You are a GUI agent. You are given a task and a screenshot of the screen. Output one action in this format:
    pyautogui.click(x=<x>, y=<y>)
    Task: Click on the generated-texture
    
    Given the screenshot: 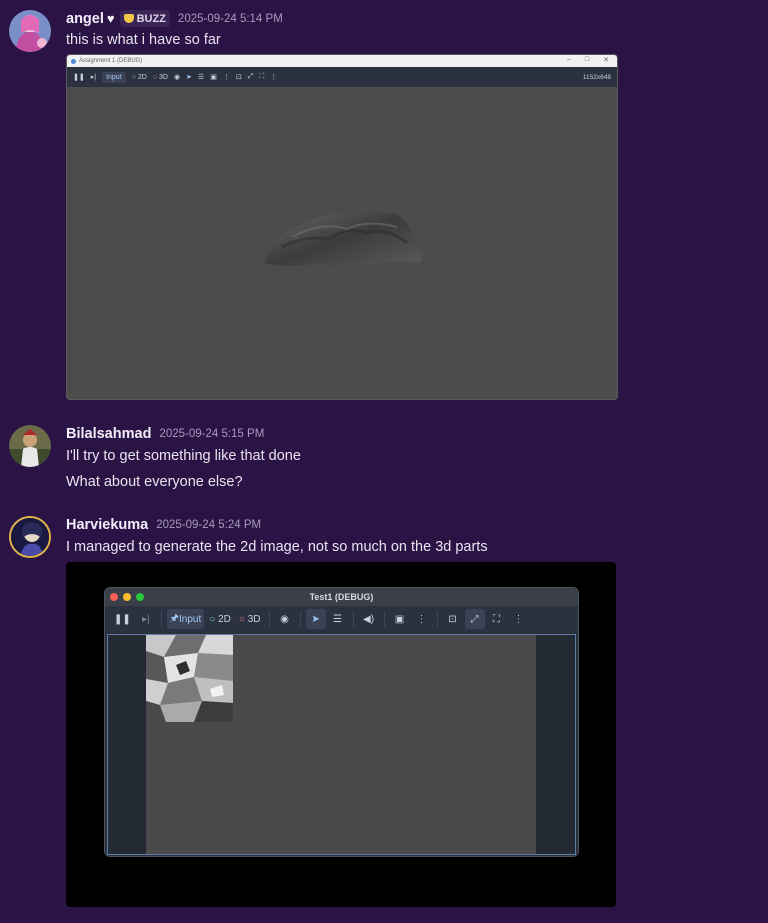 What is the action you would take?
    pyautogui.click(x=189, y=678)
    